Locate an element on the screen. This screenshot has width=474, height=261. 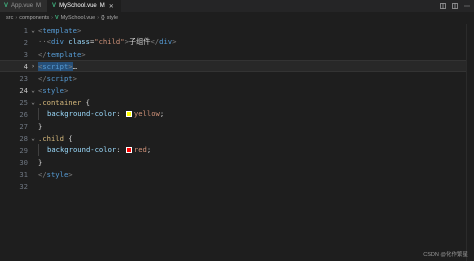
line-number: 27 is located at coordinates (23, 126).